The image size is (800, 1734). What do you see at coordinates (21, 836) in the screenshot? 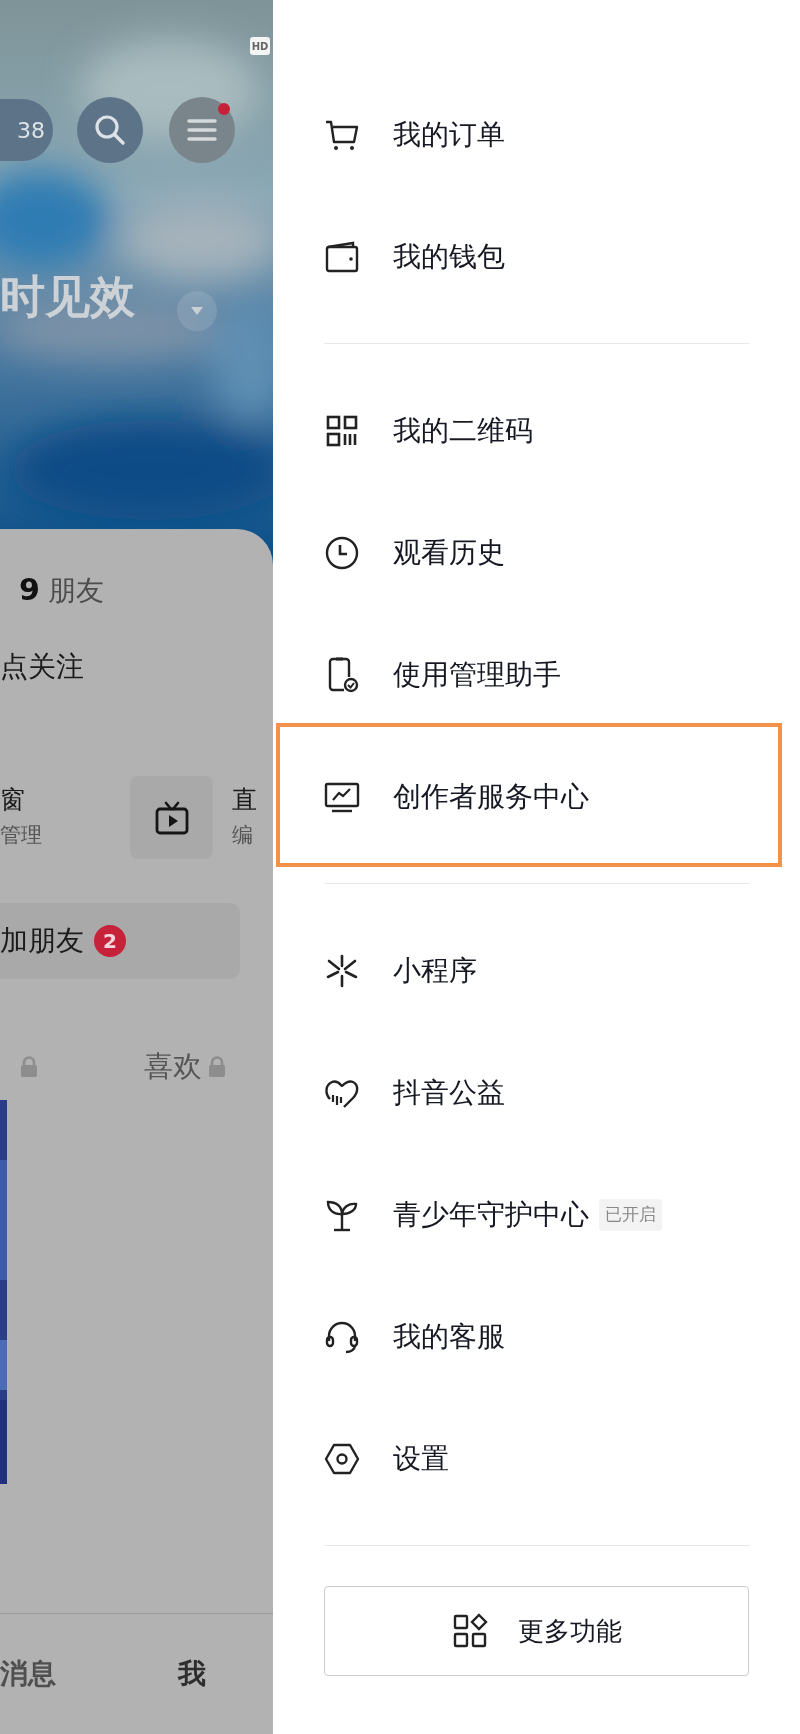
I see `shortcut-subtitle: 管理` at bounding box center [21, 836].